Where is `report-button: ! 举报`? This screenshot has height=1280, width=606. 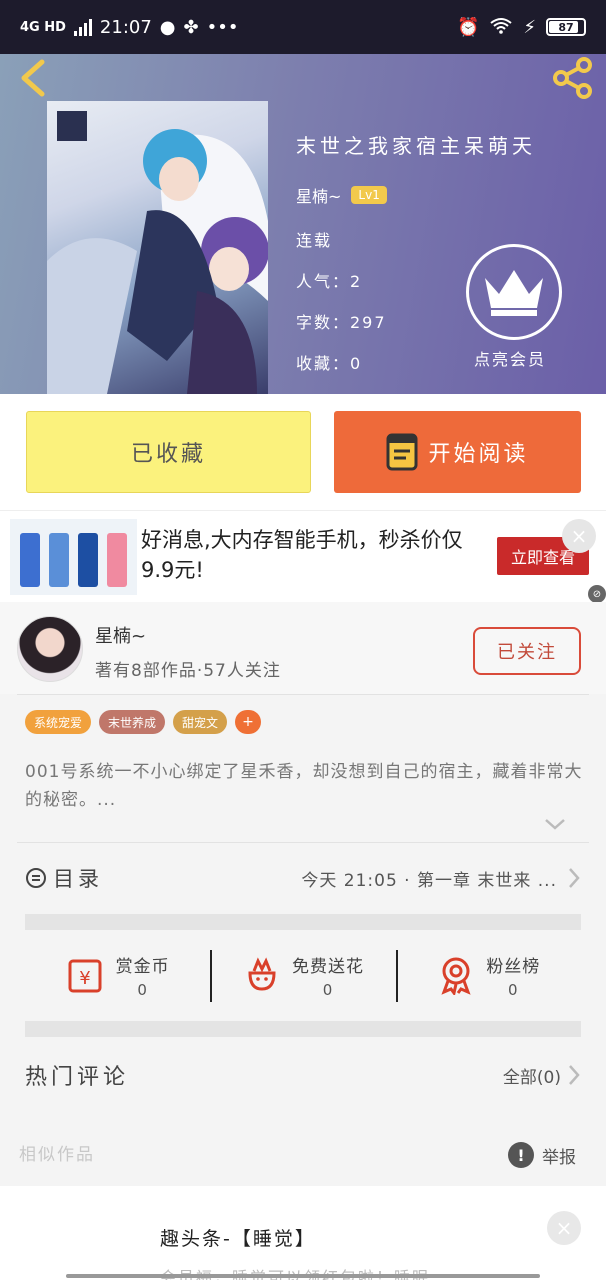 report-button: ! 举报 is located at coordinates (542, 1155).